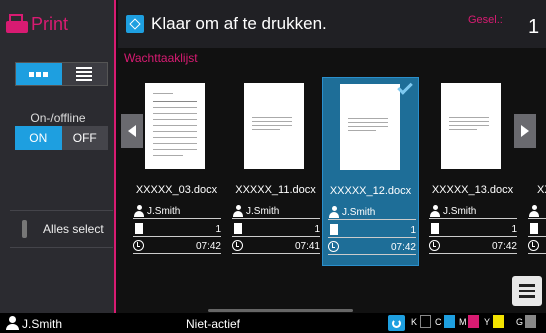 This screenshot has height=333, width=546. What do you see at coordinates (396, 323) in the screenshot?
I see `refresh-icon` at bounding box center [396, 323].